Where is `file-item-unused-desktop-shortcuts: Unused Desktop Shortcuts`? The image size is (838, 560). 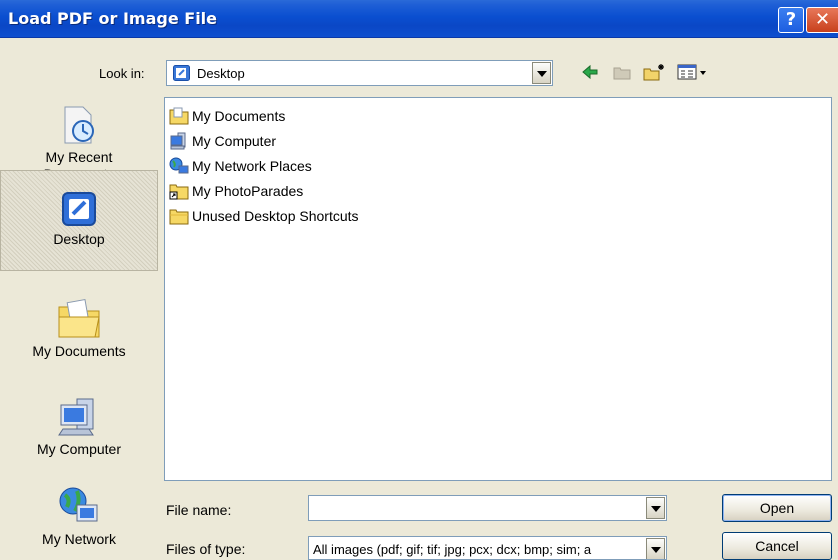
file-item-unused-desktop-shortcuts: Unused Desktop Shortcuts is located at coordinates (264, 216).